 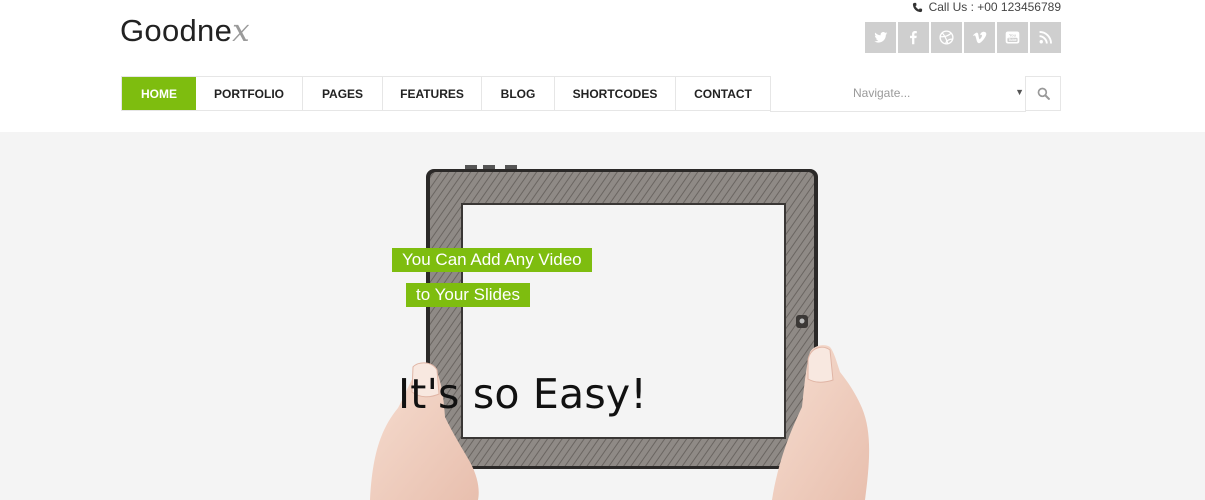 What do you see at coordinates (1019, 92) in the screenshot?
I see `chevron-down-icon: ▼` at bounding box center [1019, 92].